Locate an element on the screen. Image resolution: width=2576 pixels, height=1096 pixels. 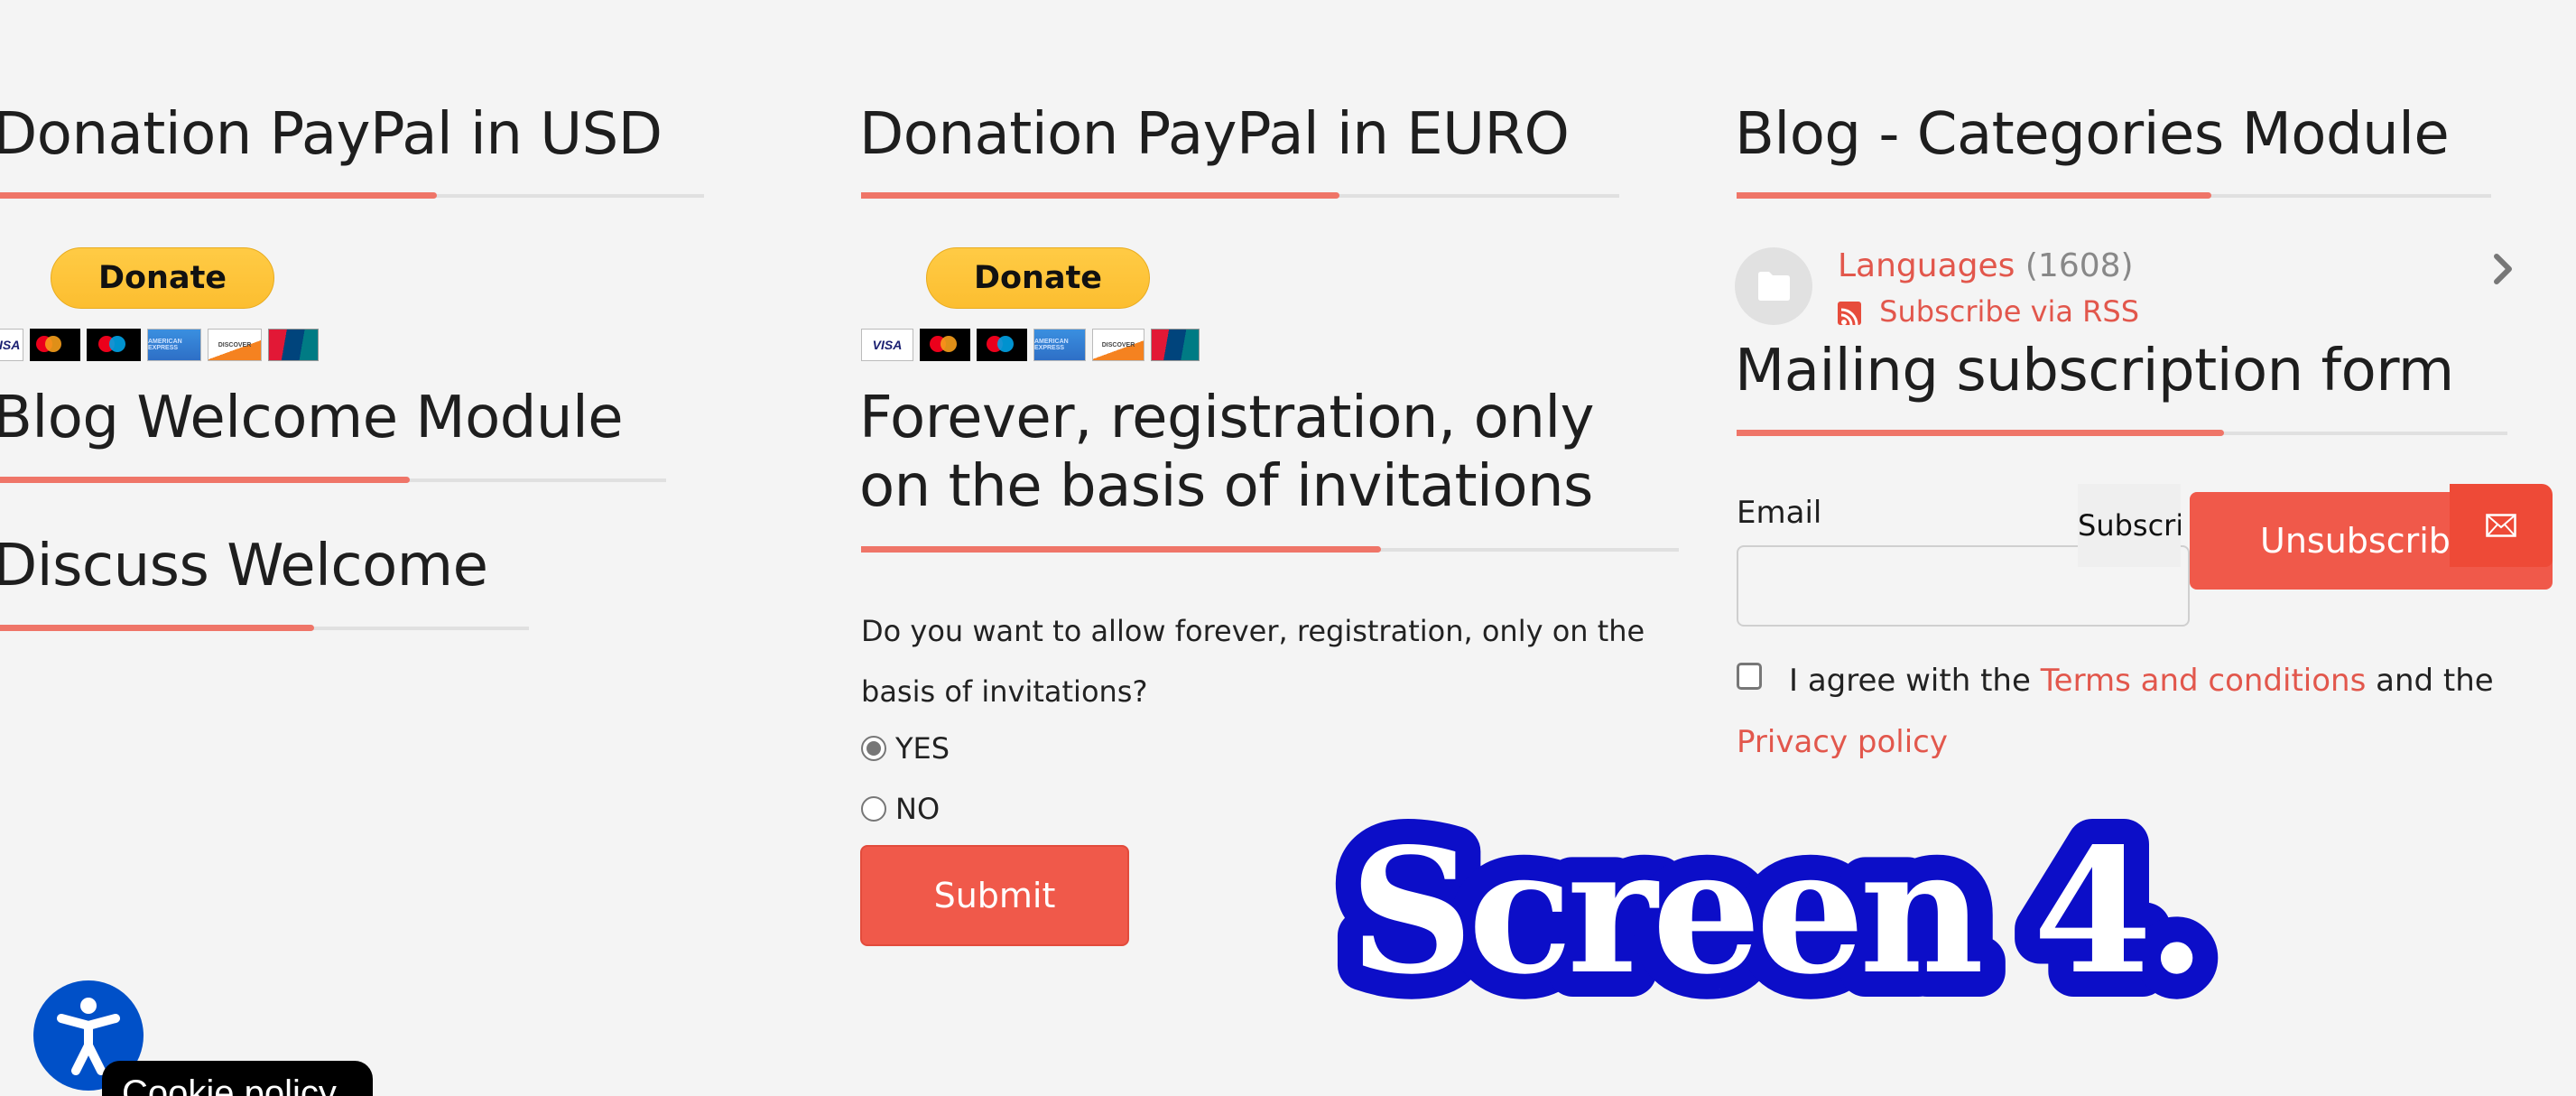
privacy-policy-link: Privacy policy is located at coordinates (1842, 742).